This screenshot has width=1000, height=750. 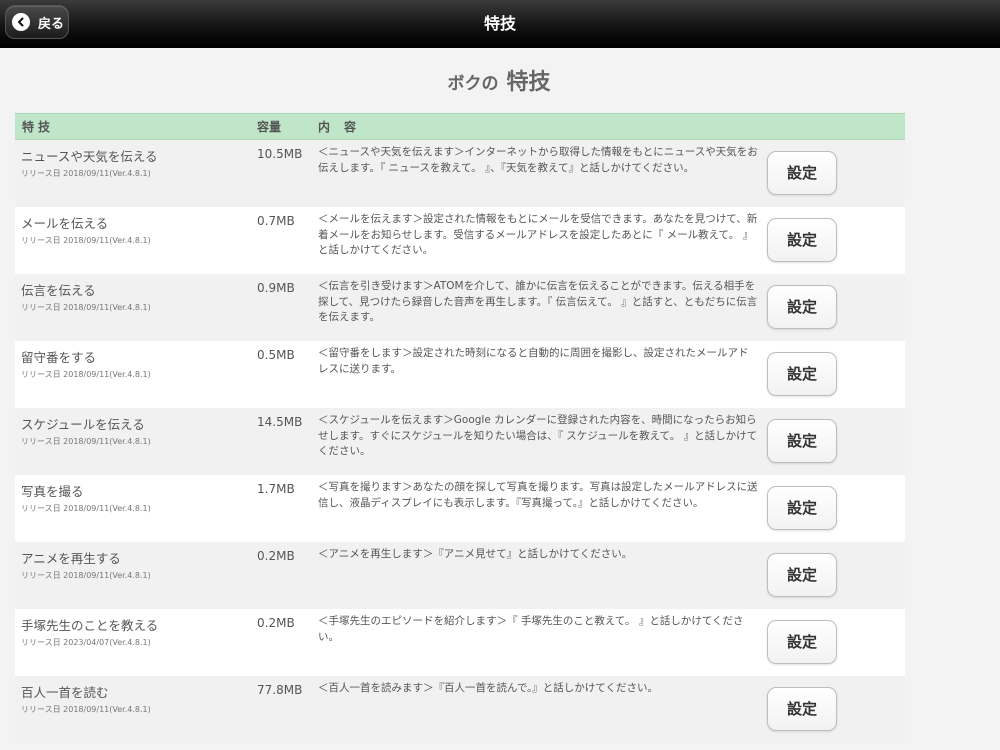 I want to click on table-header: 特技 容量 内容, so click(x=460, y=126).